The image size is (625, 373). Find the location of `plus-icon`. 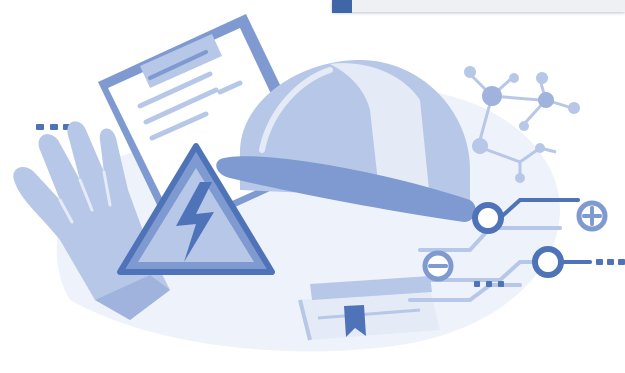

plus-icon is located at coordinates (592, 216).